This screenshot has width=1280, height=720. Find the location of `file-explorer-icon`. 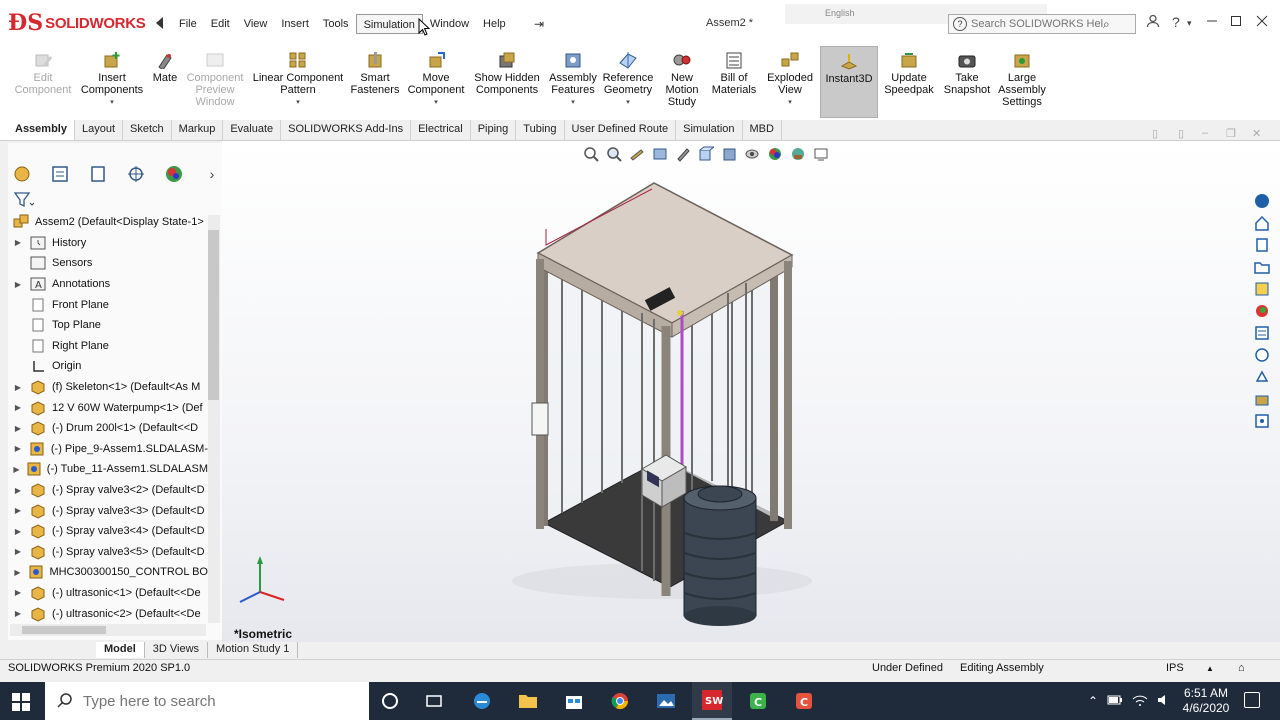

file-explorer-icon is located at coordinates (1262, 267).